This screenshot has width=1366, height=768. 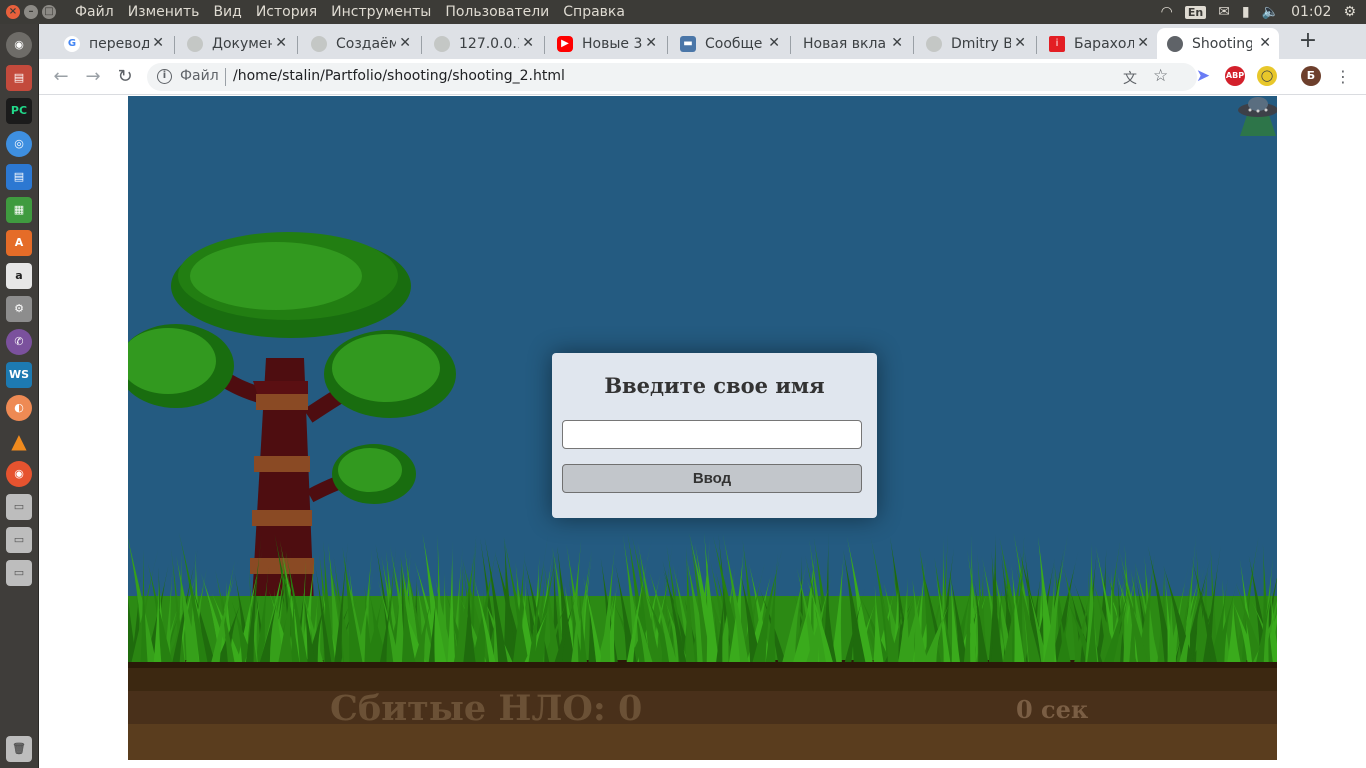 I want to click on clock: 01:02, so click(x=1311, y=12).